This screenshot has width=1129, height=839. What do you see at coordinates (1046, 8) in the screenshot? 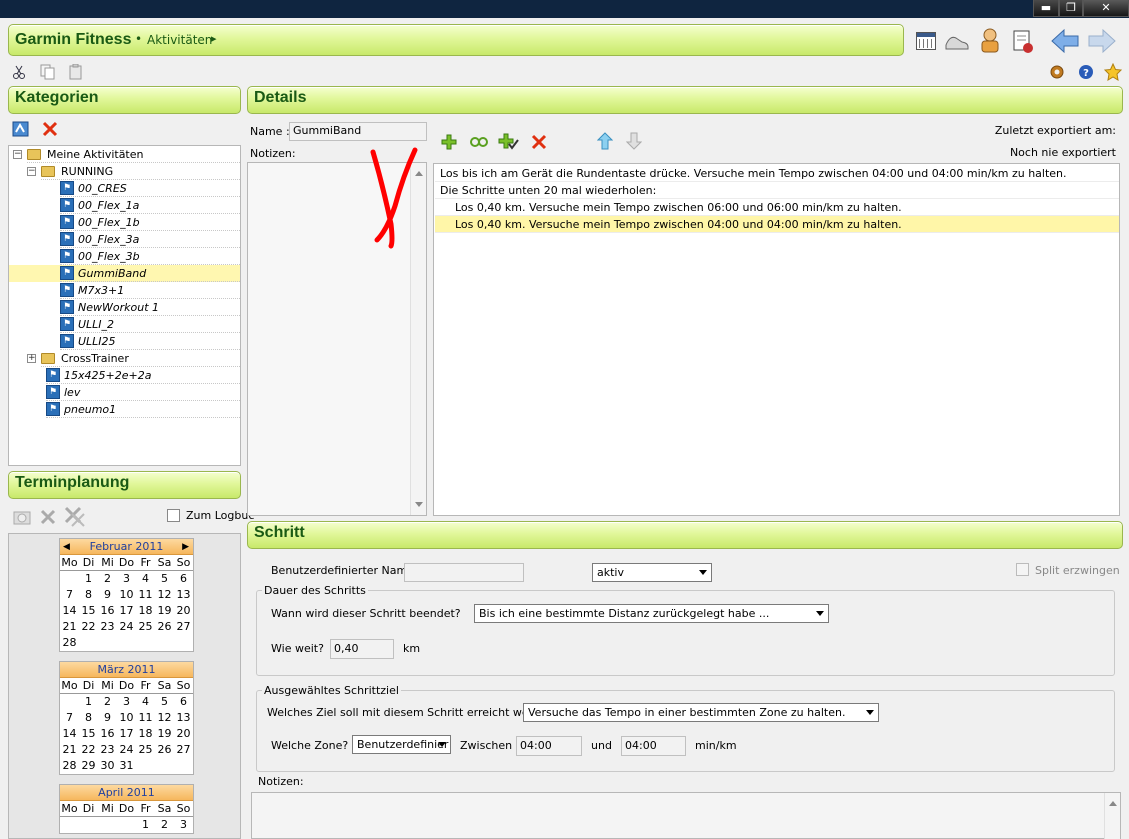
I see `minimize-button: ▬` at bounding box center [1046, 8].